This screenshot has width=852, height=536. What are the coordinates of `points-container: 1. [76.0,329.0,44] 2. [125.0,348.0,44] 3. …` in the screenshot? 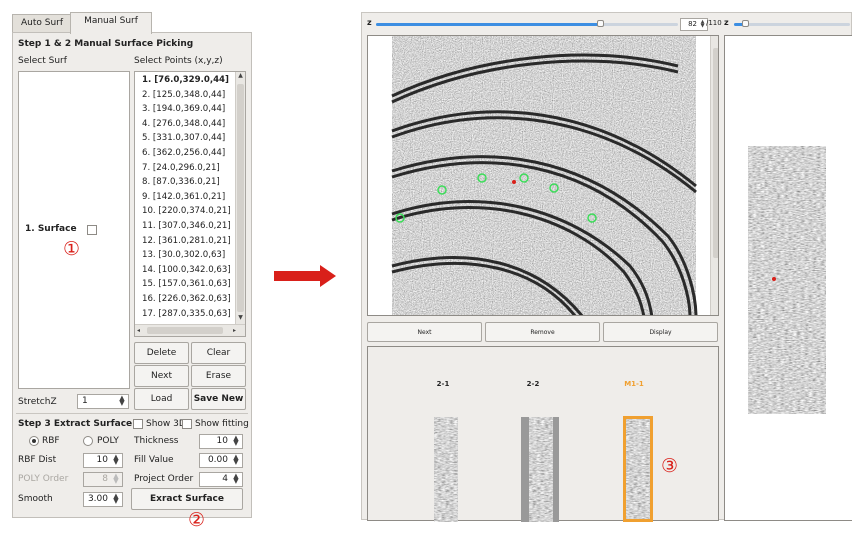 It's located at (185, 198).